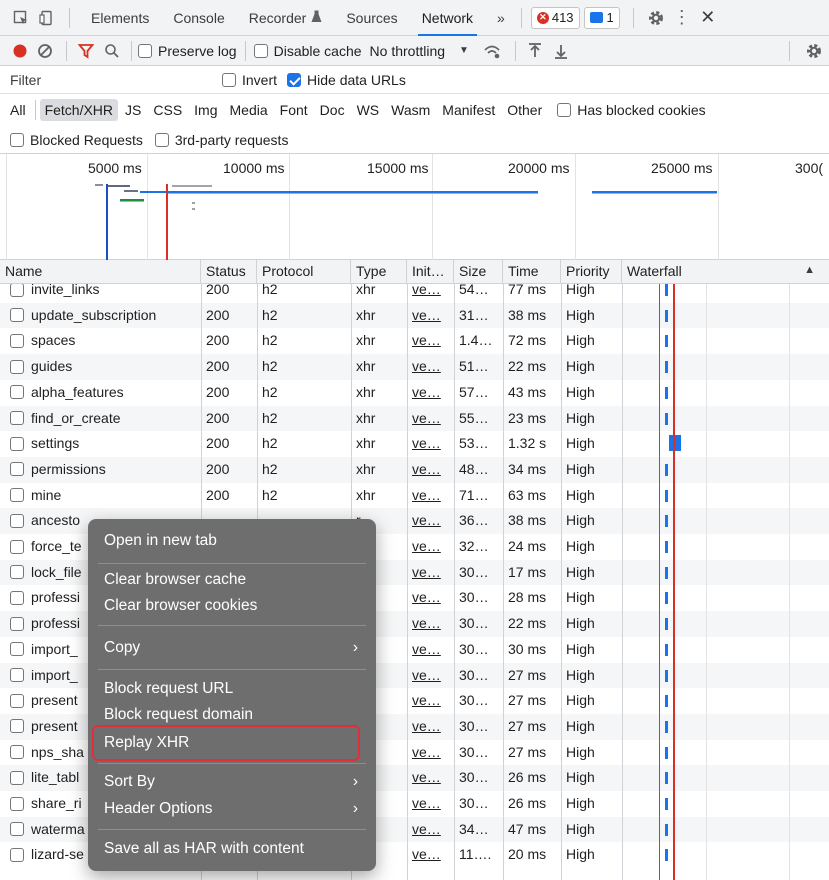 Image resolution: width=829 pixels, height=880 pixels. Describe the element at coordinates (20, 51) in the screenshot. I see `record-icon` at that location.